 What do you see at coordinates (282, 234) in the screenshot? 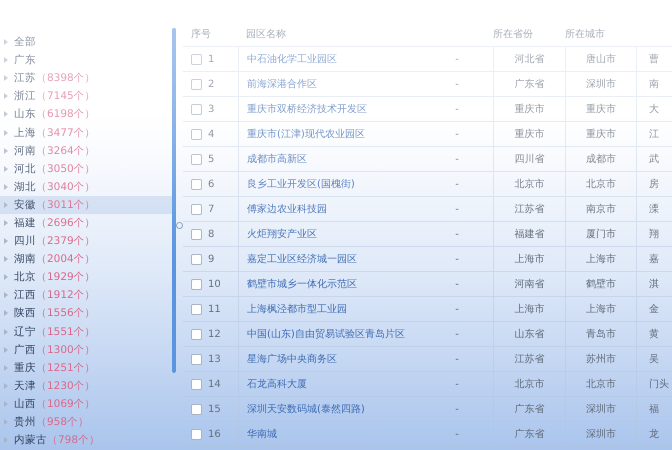
I see `park-name-link: 火炬翔安产业区` at bounding box center [282, 234].